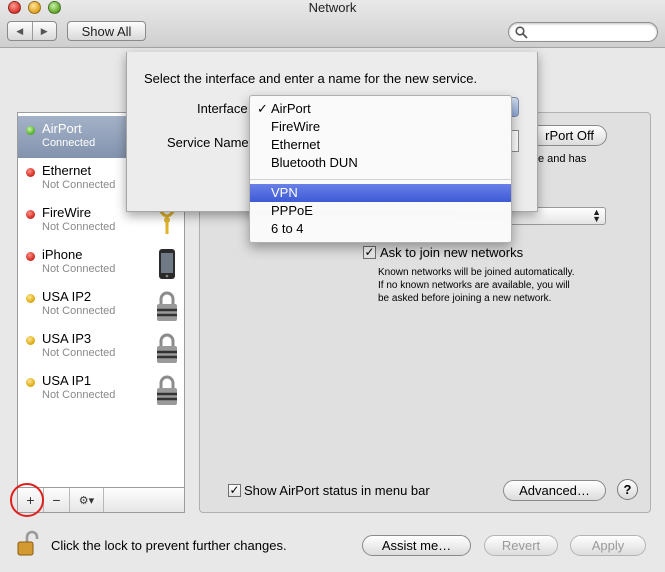 This screenshot has width=665, height=572. Describe the element at coordinates (627, 489) in the screenshot. I see `help-button: ?` at that location.